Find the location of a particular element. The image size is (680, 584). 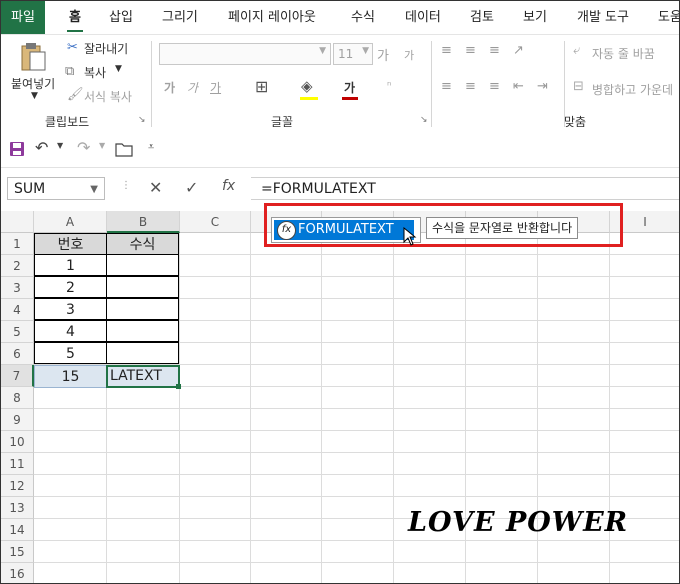

tab-draw: 그리기 is located at coordinates (180, 17).